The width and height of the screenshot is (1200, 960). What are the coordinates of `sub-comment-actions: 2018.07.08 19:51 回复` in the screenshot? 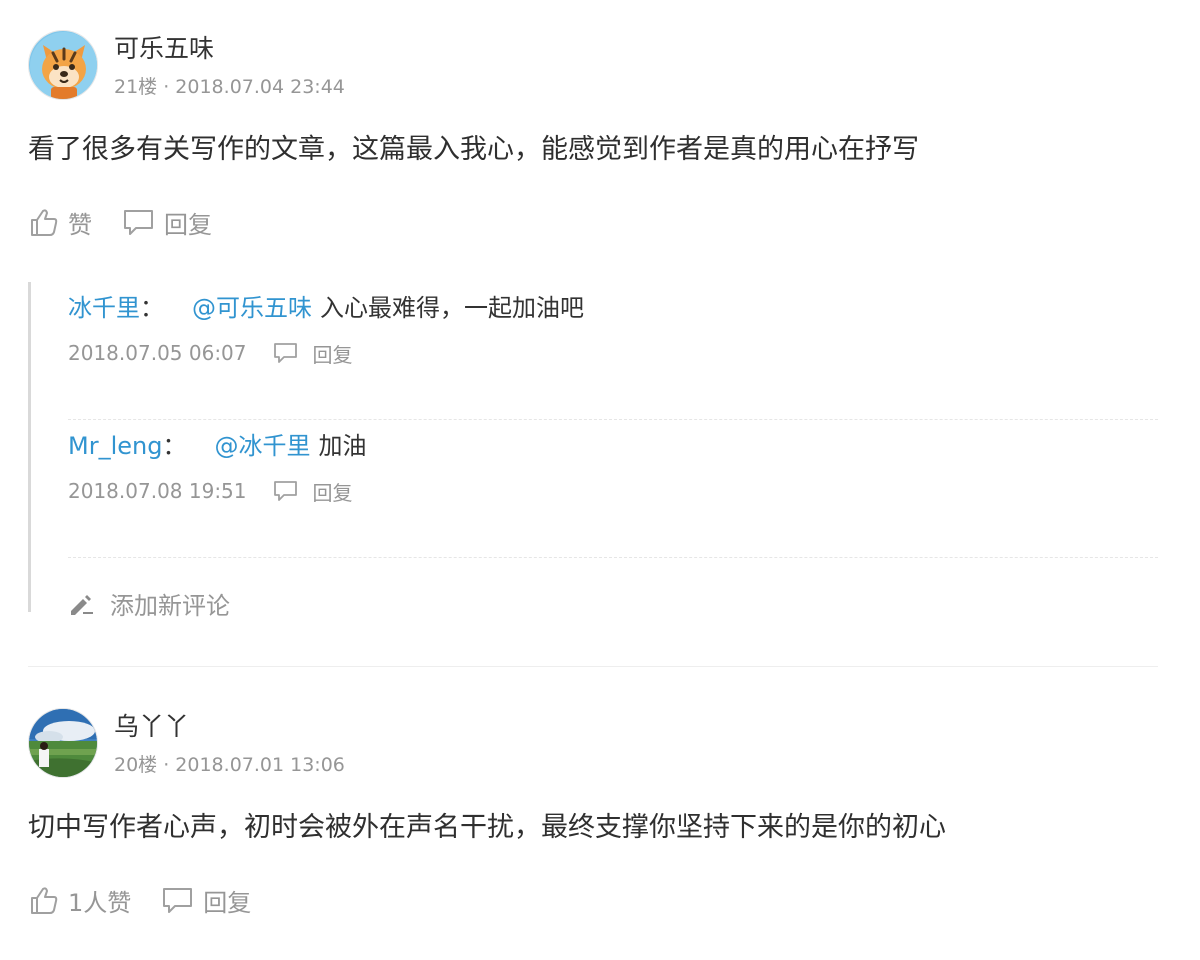 It's located at (613, 491).